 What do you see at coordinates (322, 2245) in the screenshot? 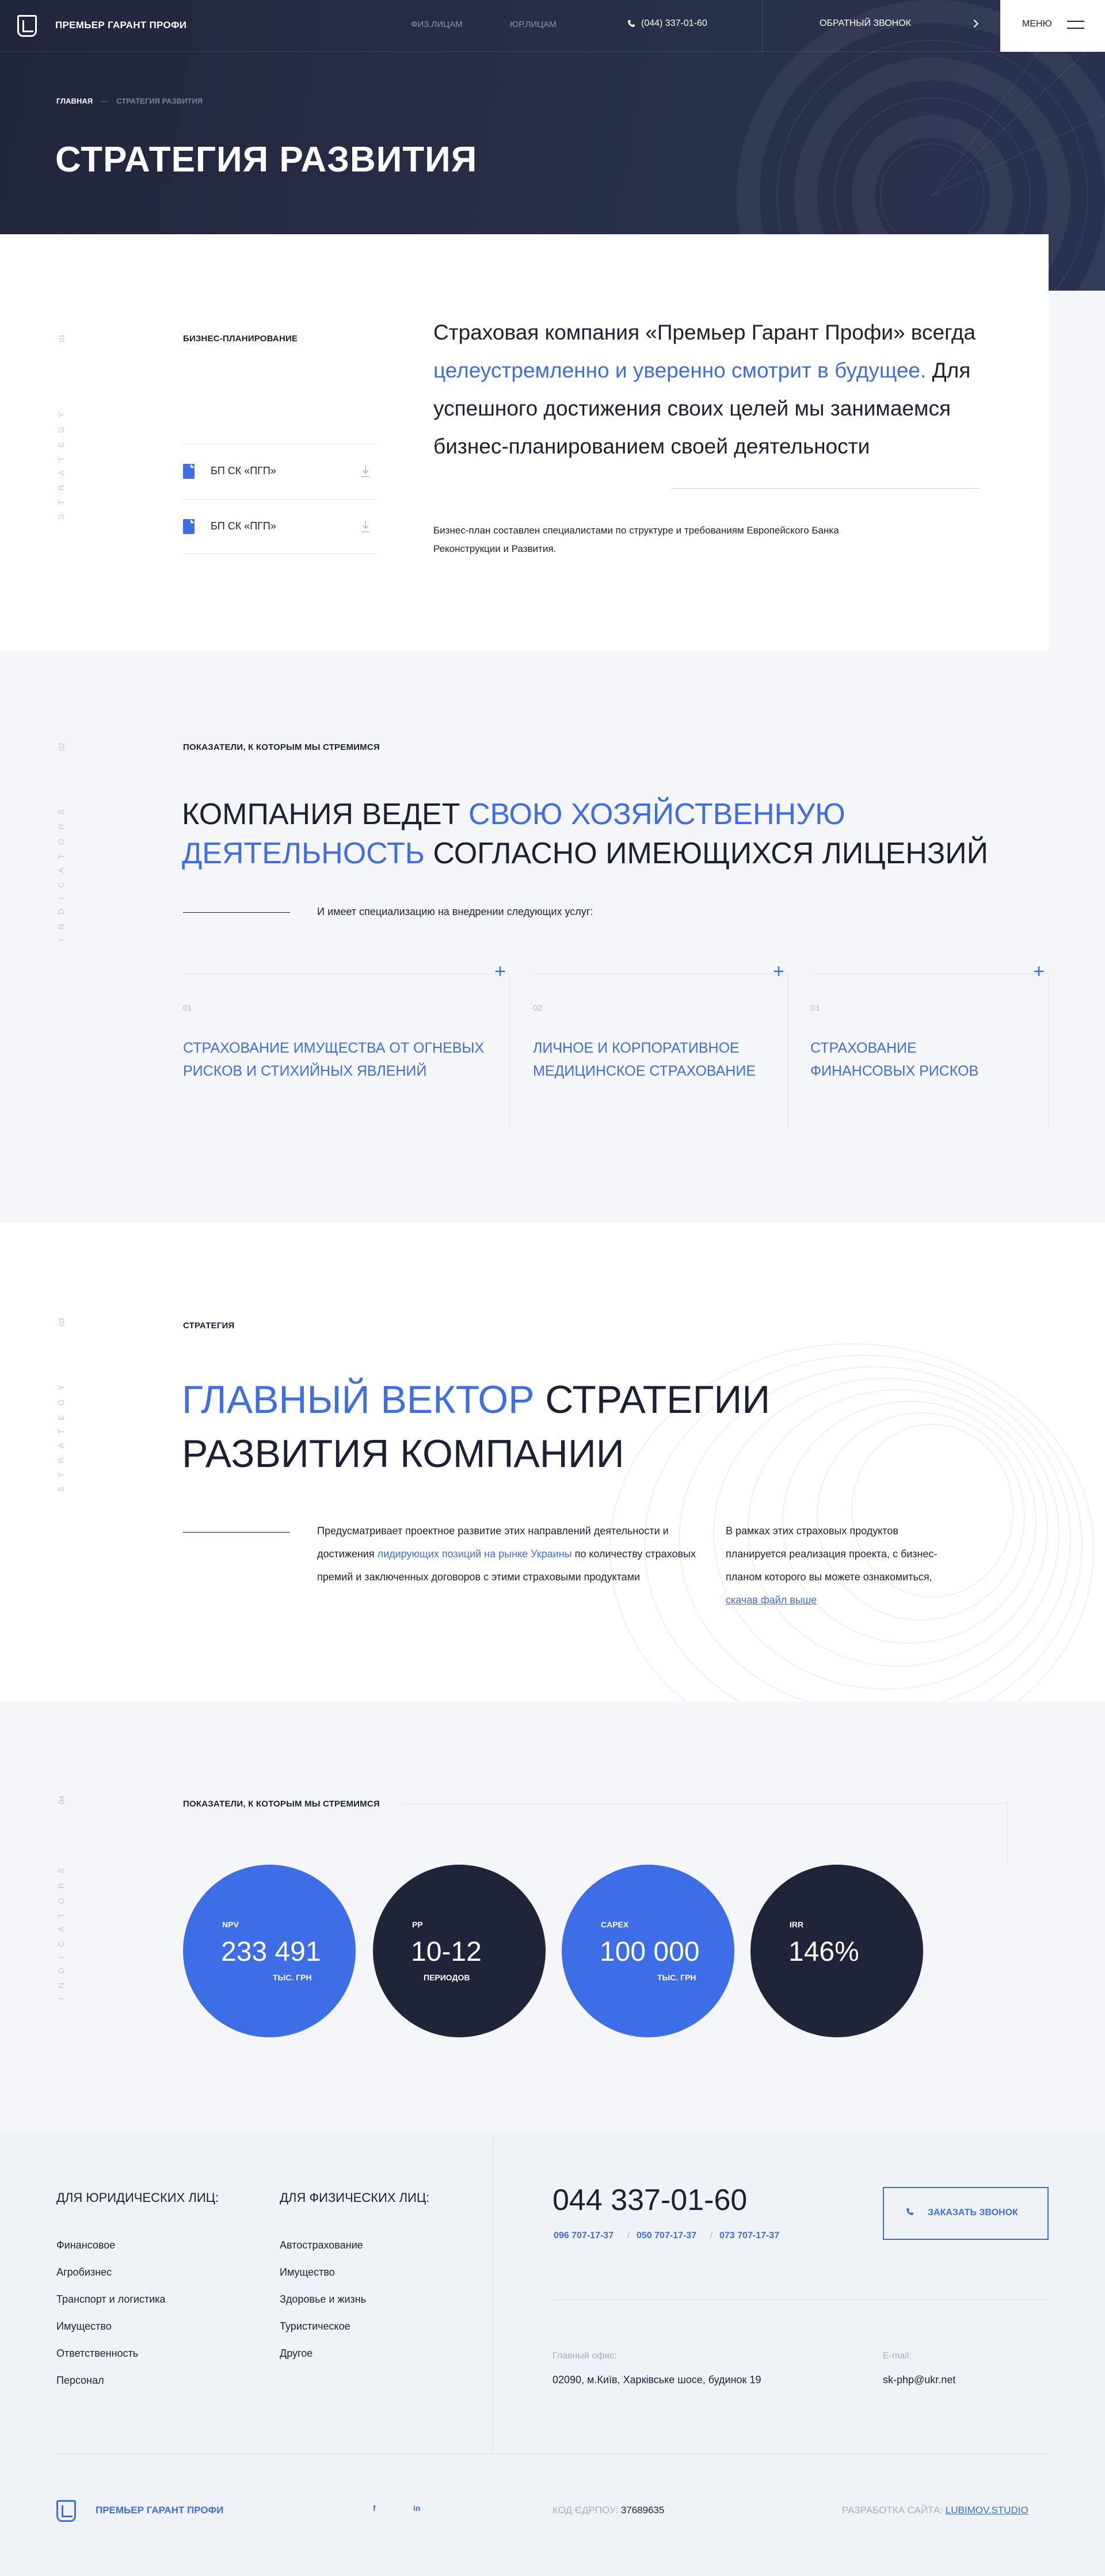
I see `footer-link: Автострахование` at bounding box center [322, 2245].